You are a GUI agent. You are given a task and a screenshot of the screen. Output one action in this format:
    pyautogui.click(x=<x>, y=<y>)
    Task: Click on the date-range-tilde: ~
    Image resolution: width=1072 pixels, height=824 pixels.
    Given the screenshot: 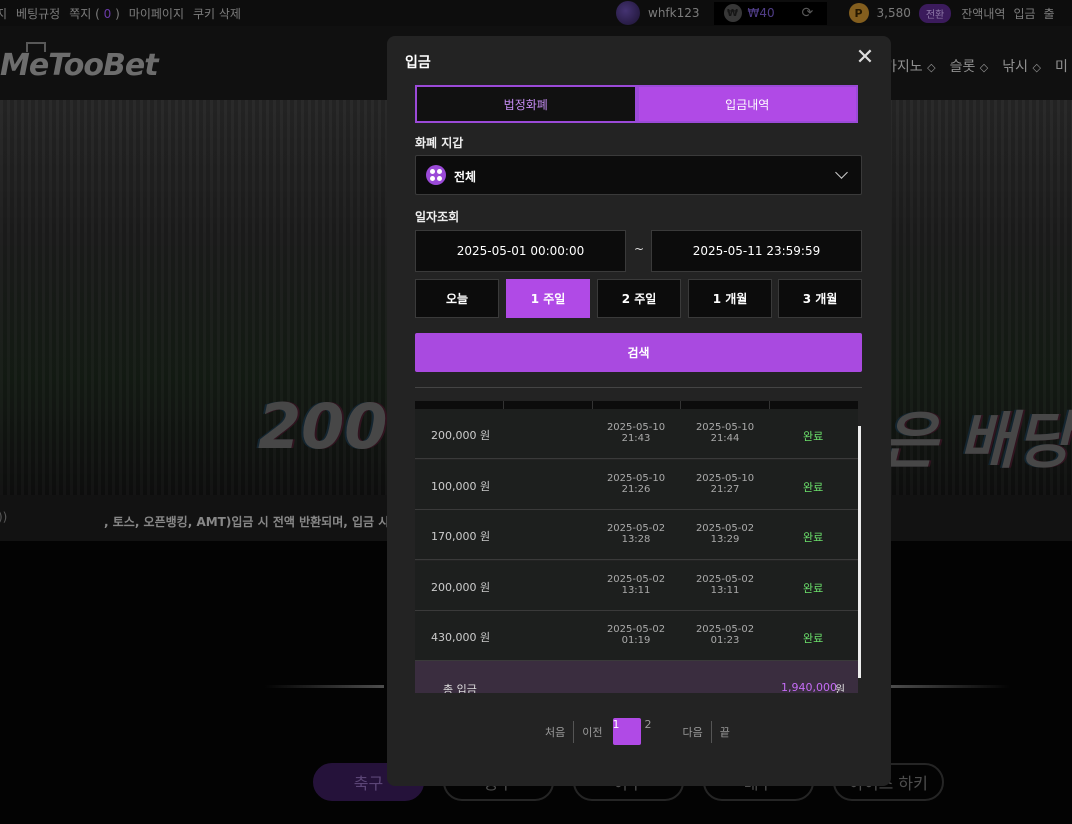 What is the action you would take?
    pyautogui.click(x=639, y=249)
    